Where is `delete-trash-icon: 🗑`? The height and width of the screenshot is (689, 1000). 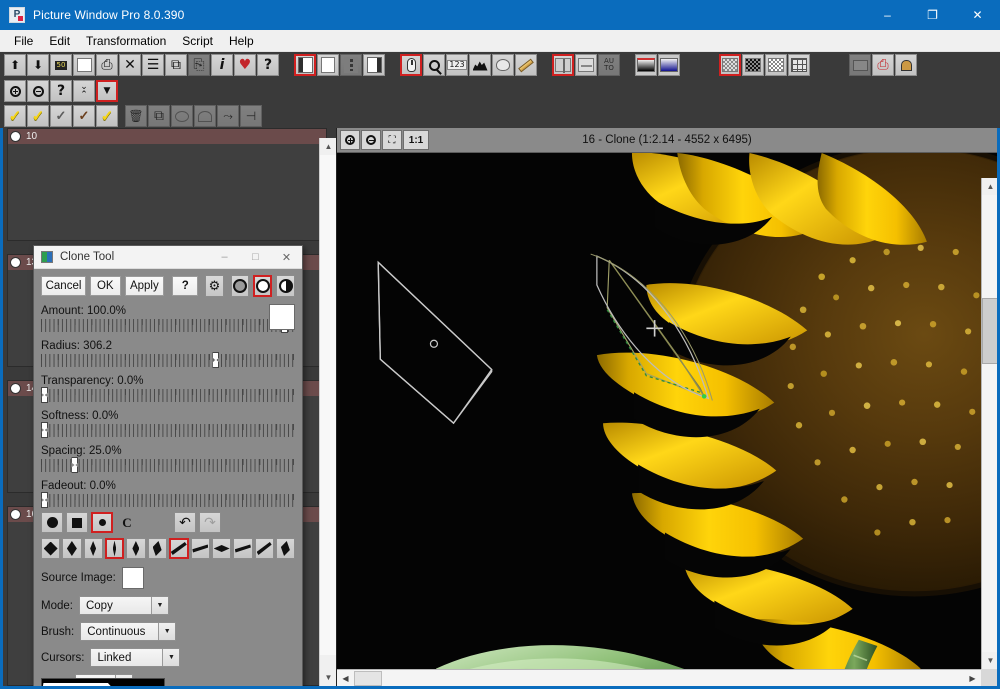
delete-trash-icon: 🗑 is located at coordinates (136, 116).